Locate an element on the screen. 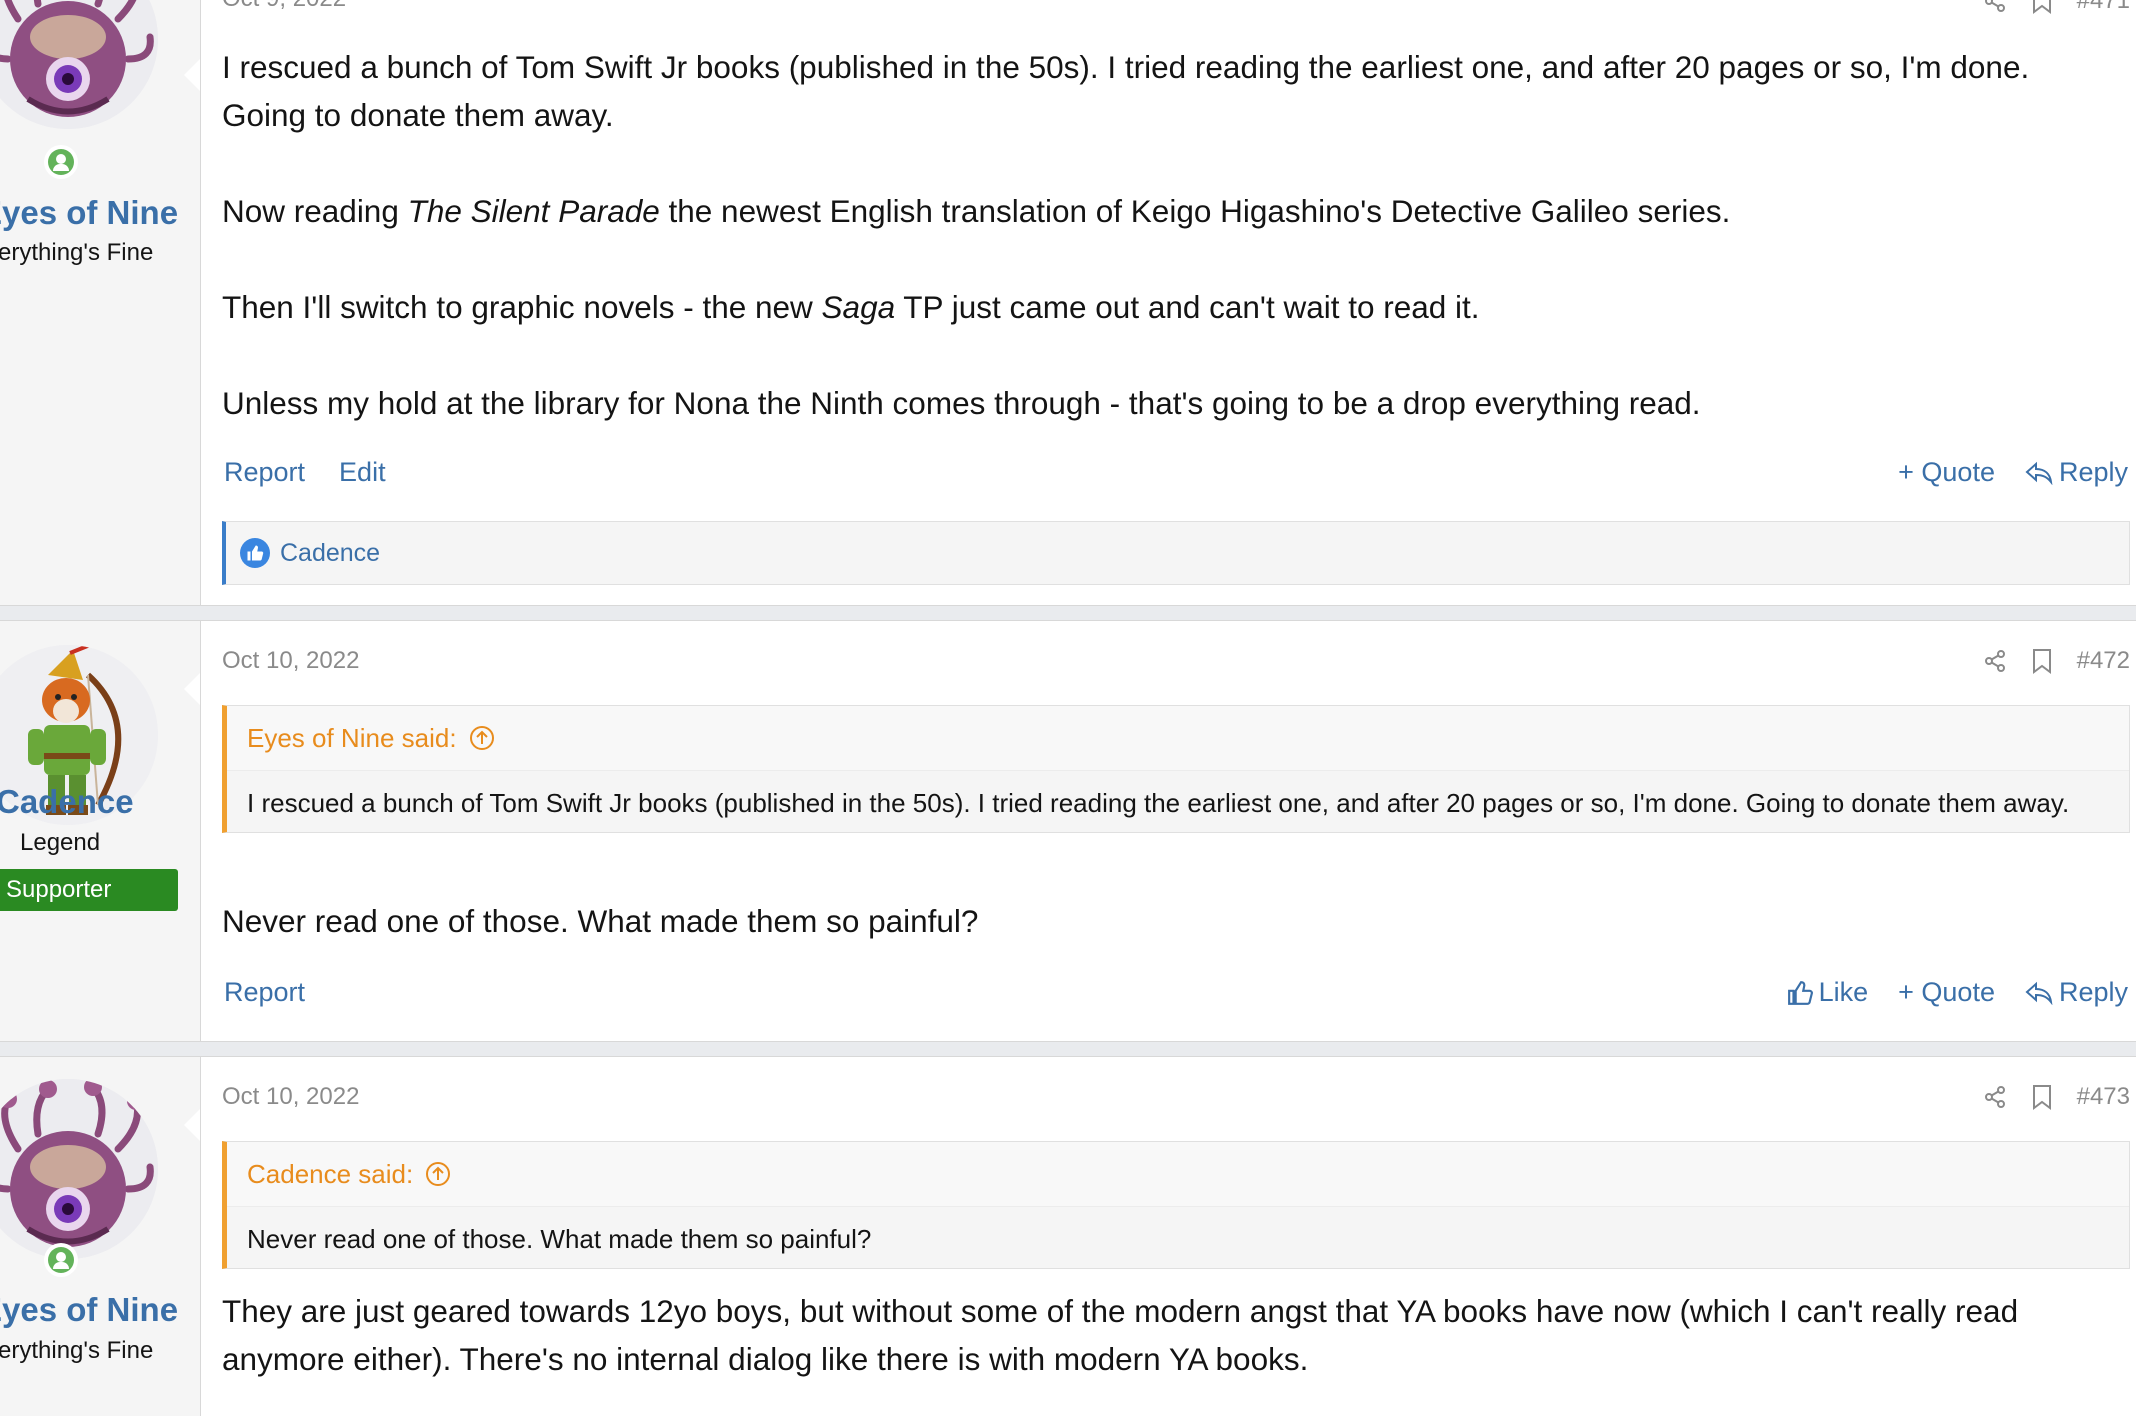 The image size is (2136, 1416). like-reaction-icon is located at coordinates (255, 553).